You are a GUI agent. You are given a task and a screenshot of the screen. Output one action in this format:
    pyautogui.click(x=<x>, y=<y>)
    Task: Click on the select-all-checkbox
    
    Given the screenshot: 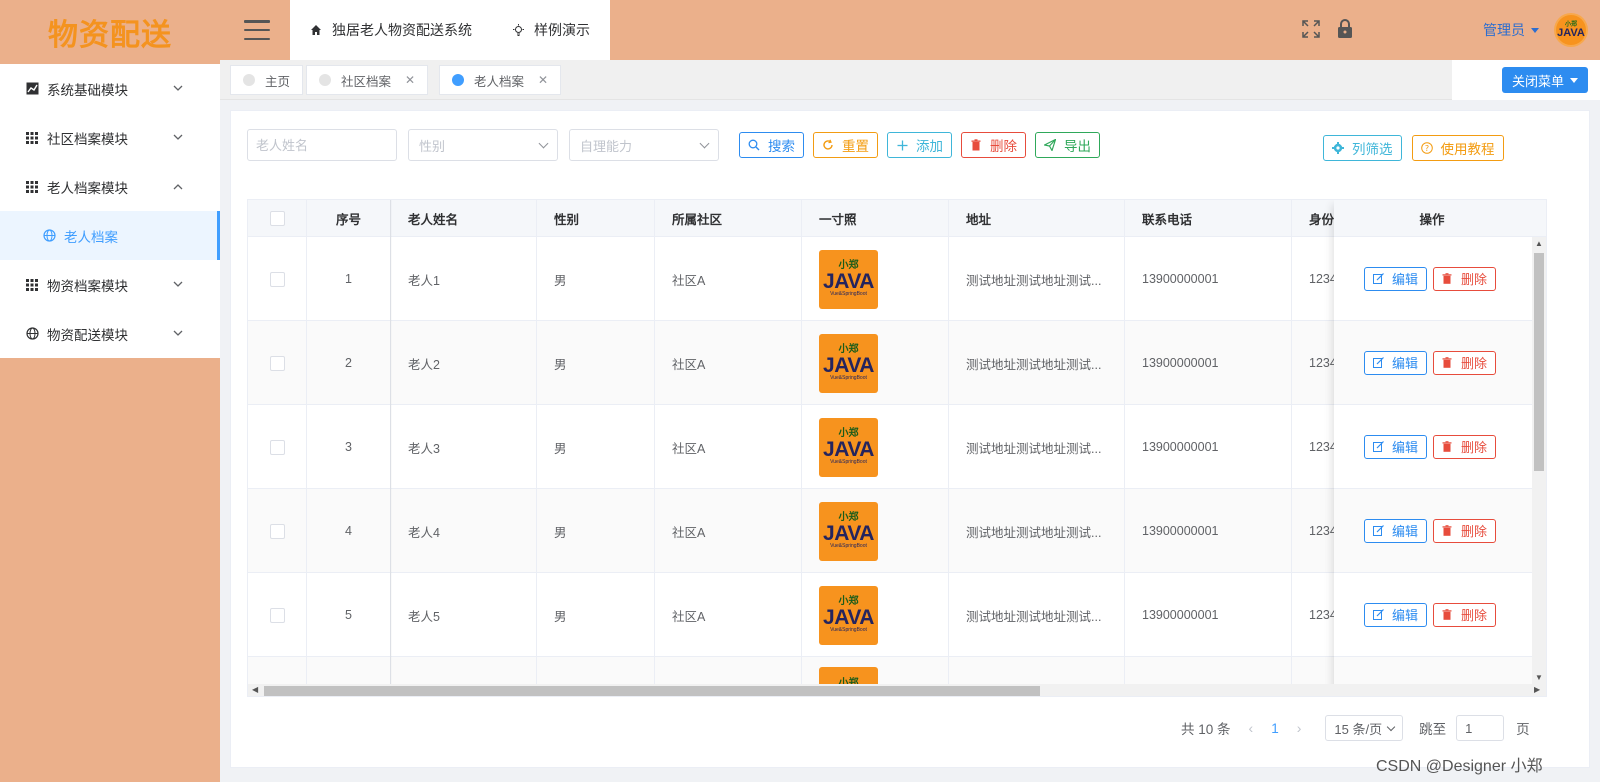 What is the action you would take?
    pyautogui.click(x=277, y=218)
    